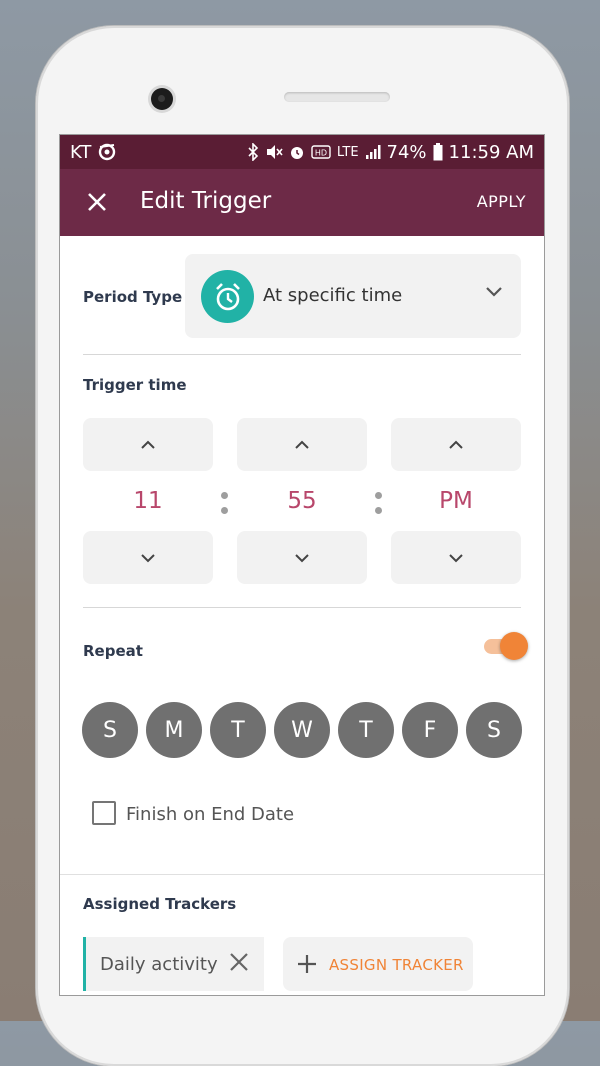 Image resolution: width=600 pixels, height=1066 pixels. I want to click on assign-tracker-button: ASSIGN TRACKER, so click(378, 964).